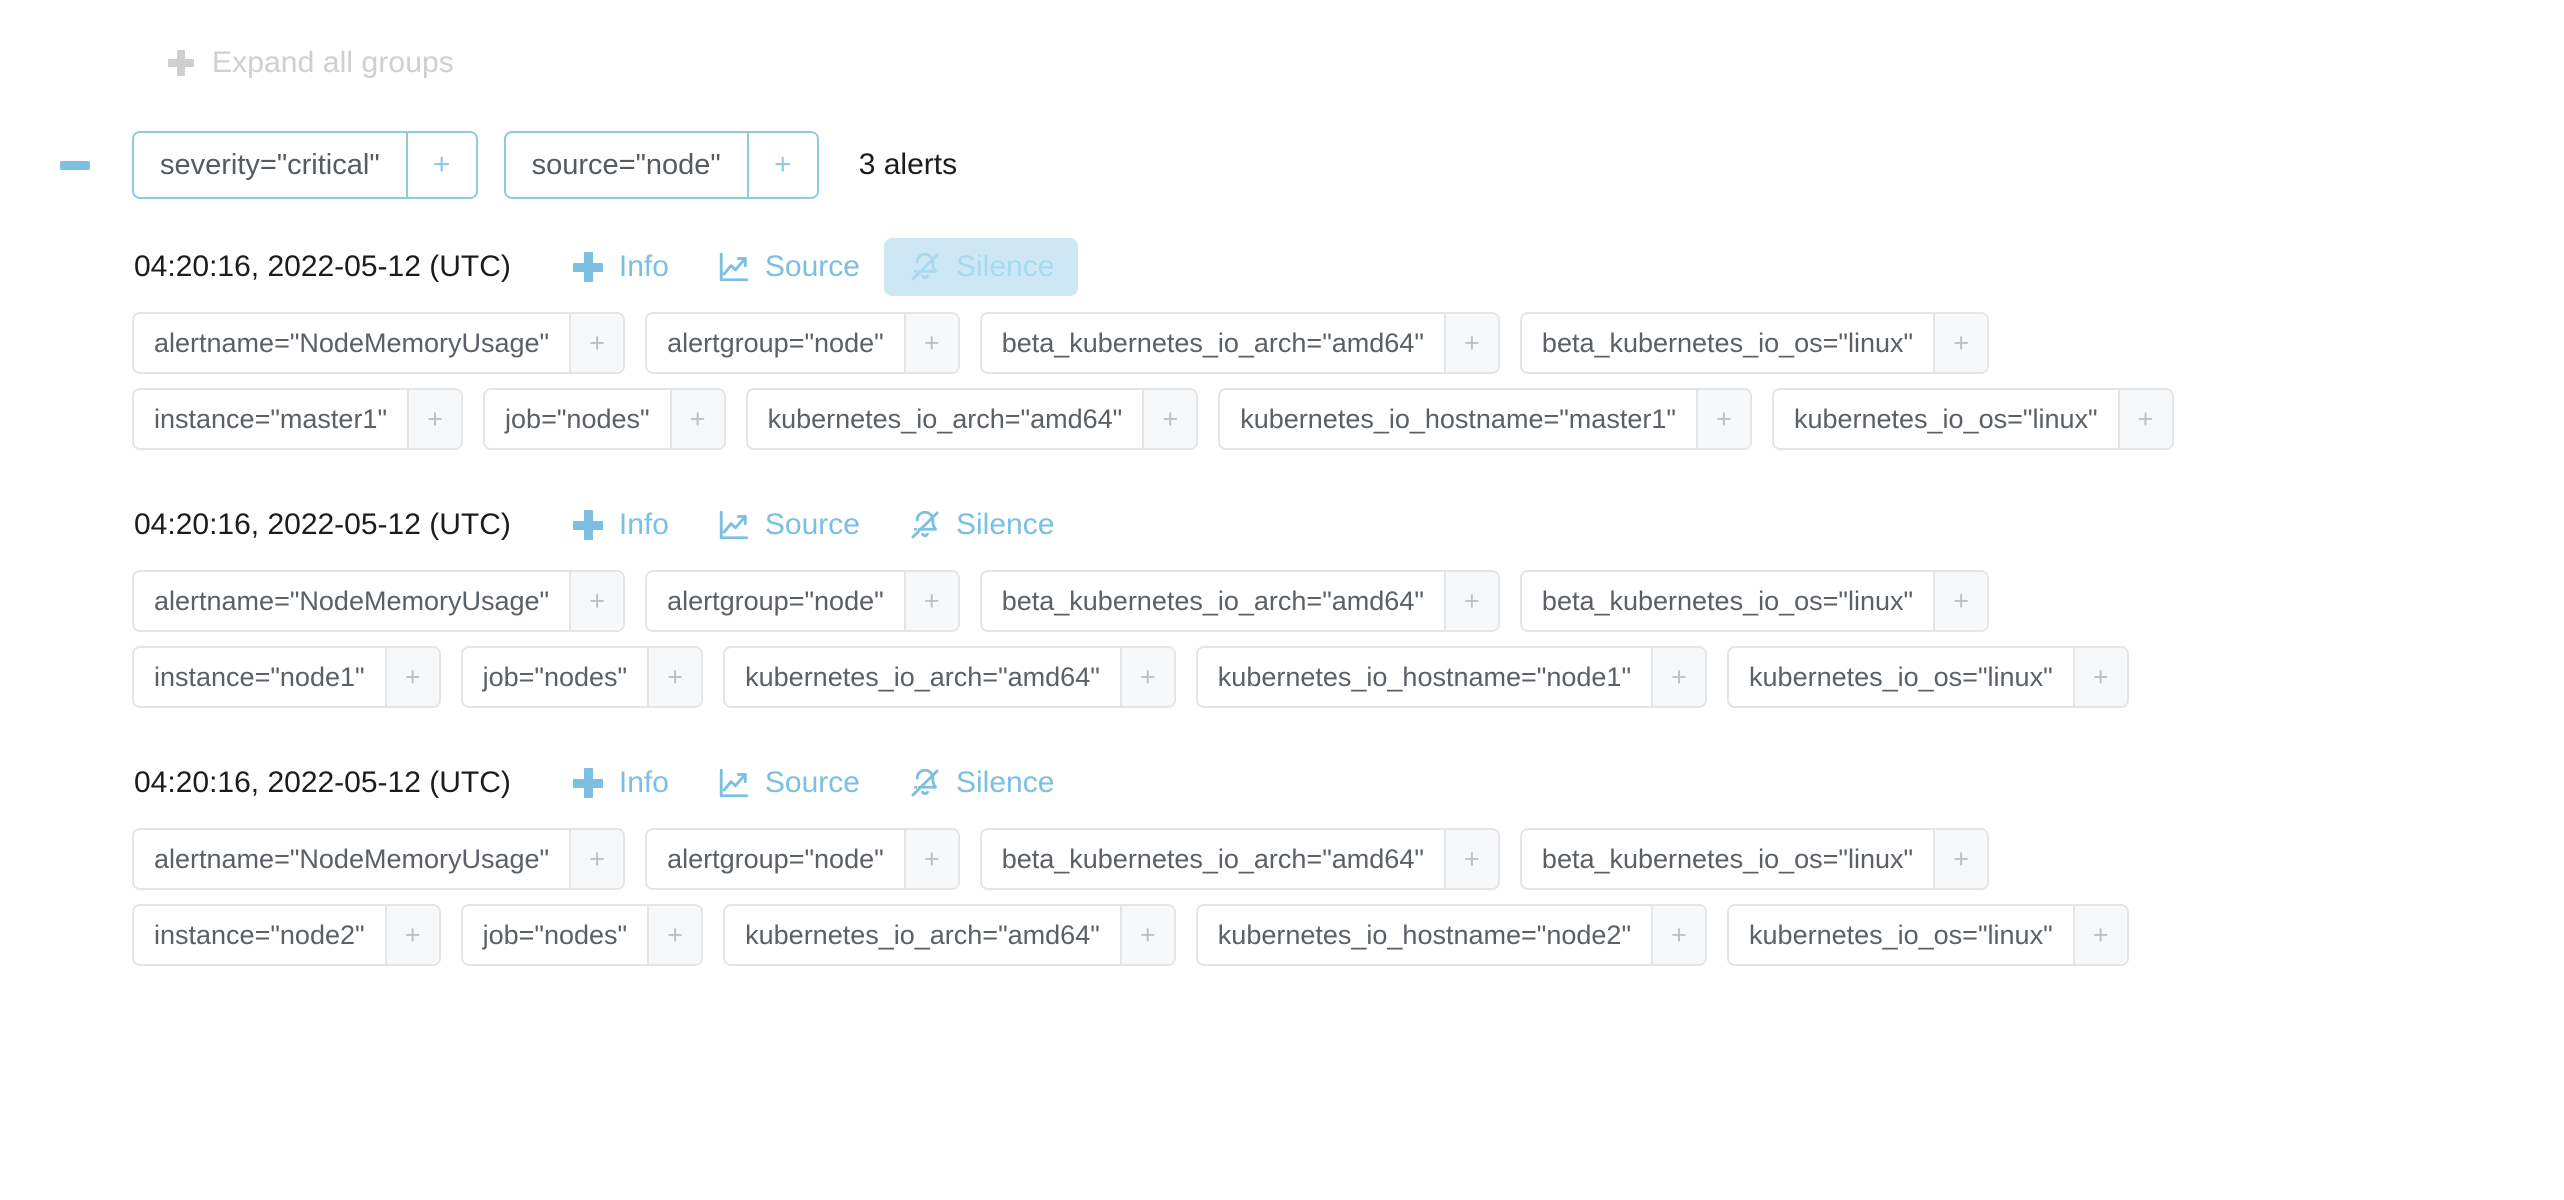 The width and height of the screenshot is (2564, 1200). Describe the element at coordinates (775, 342) in the screenshot. I see `alert-label-text: alertgroup="node"` at that location.